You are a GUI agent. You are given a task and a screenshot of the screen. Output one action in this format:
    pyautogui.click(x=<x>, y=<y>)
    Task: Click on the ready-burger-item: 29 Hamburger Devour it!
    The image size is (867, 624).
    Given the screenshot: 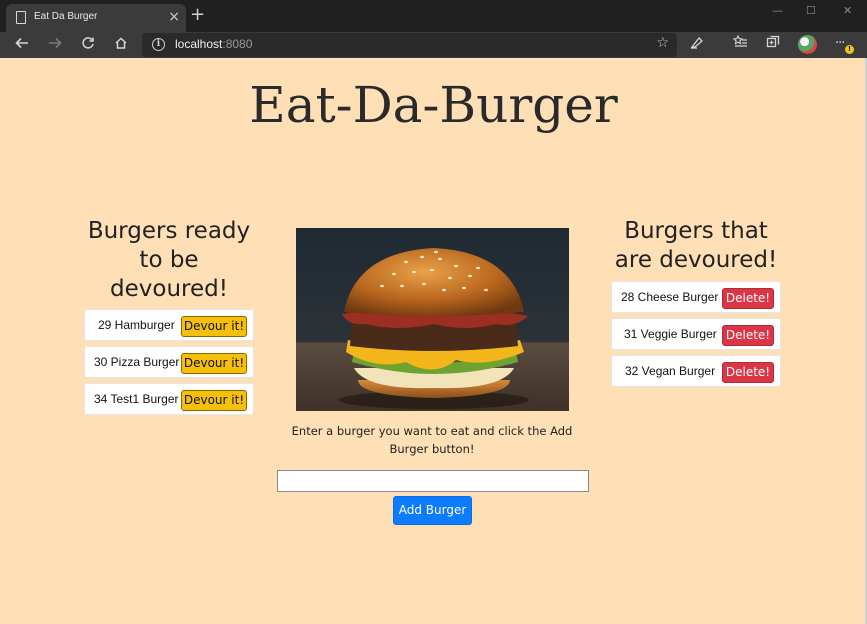 What is the action you would take?
    pyautogui.click(x=169, y=325)
    